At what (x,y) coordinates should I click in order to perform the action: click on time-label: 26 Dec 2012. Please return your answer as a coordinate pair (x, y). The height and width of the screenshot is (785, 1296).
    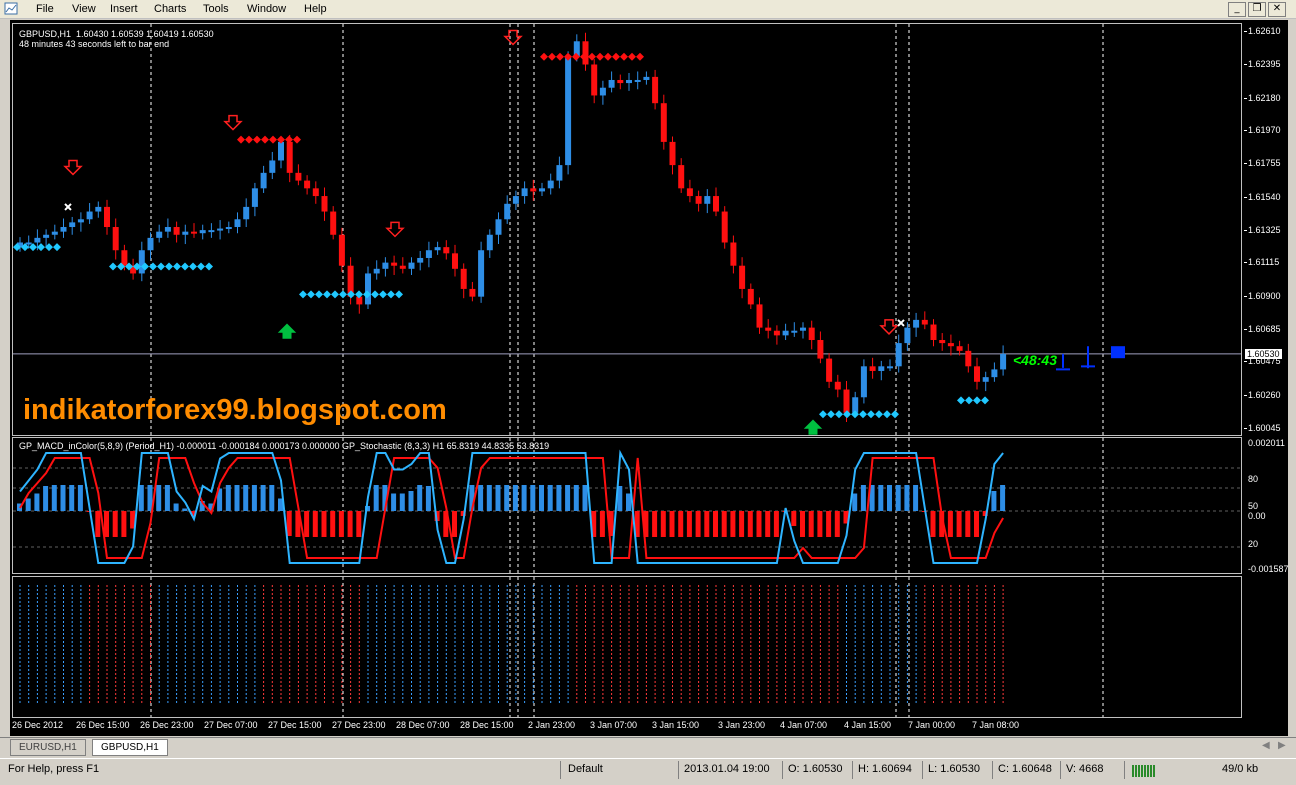
    Looking at the image, I should click on (38, 725).